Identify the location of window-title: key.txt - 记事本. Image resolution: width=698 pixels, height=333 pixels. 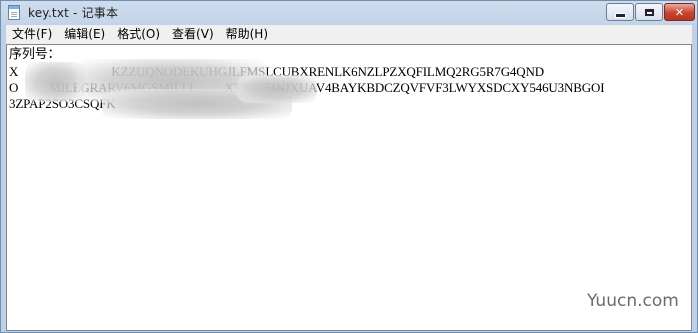
(73, 13).